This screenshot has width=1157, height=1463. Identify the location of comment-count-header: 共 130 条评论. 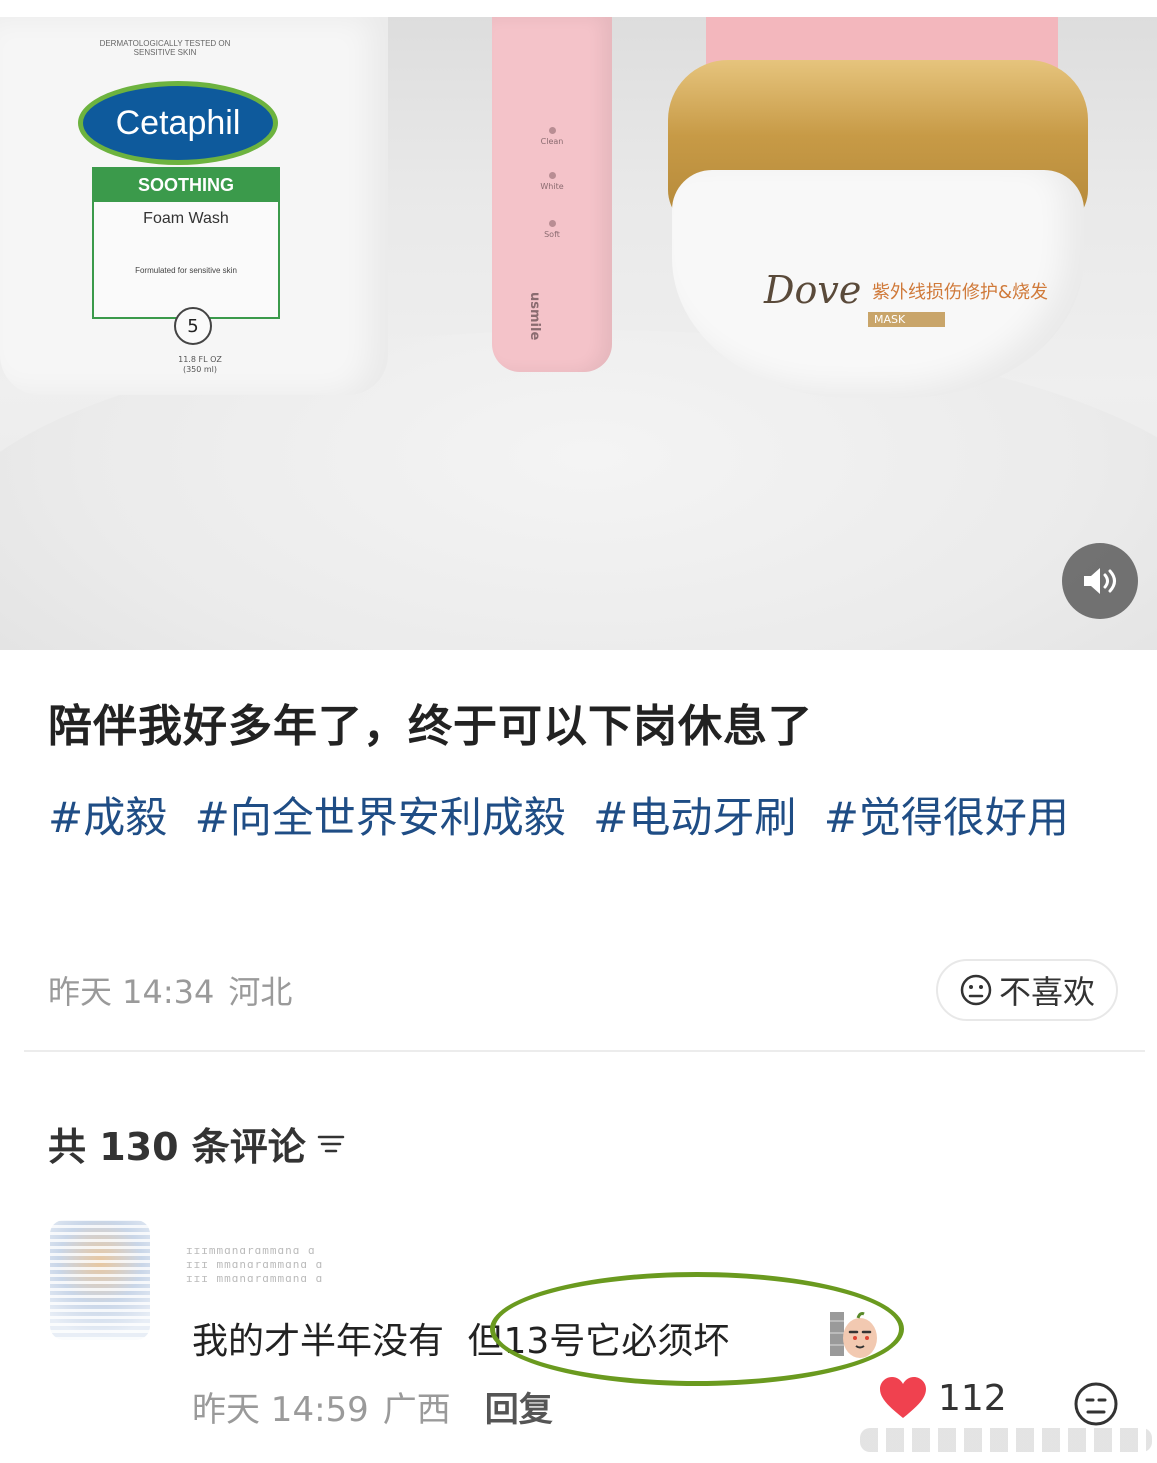
(197, 1143).